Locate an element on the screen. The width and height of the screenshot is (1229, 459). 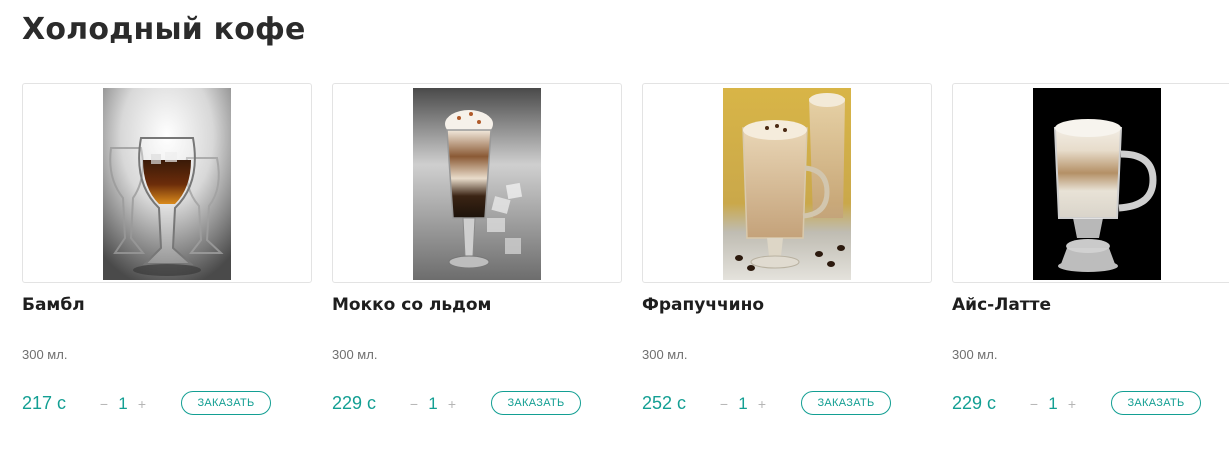
product-photo-mocha-iced is located at coordinates (477, 184).